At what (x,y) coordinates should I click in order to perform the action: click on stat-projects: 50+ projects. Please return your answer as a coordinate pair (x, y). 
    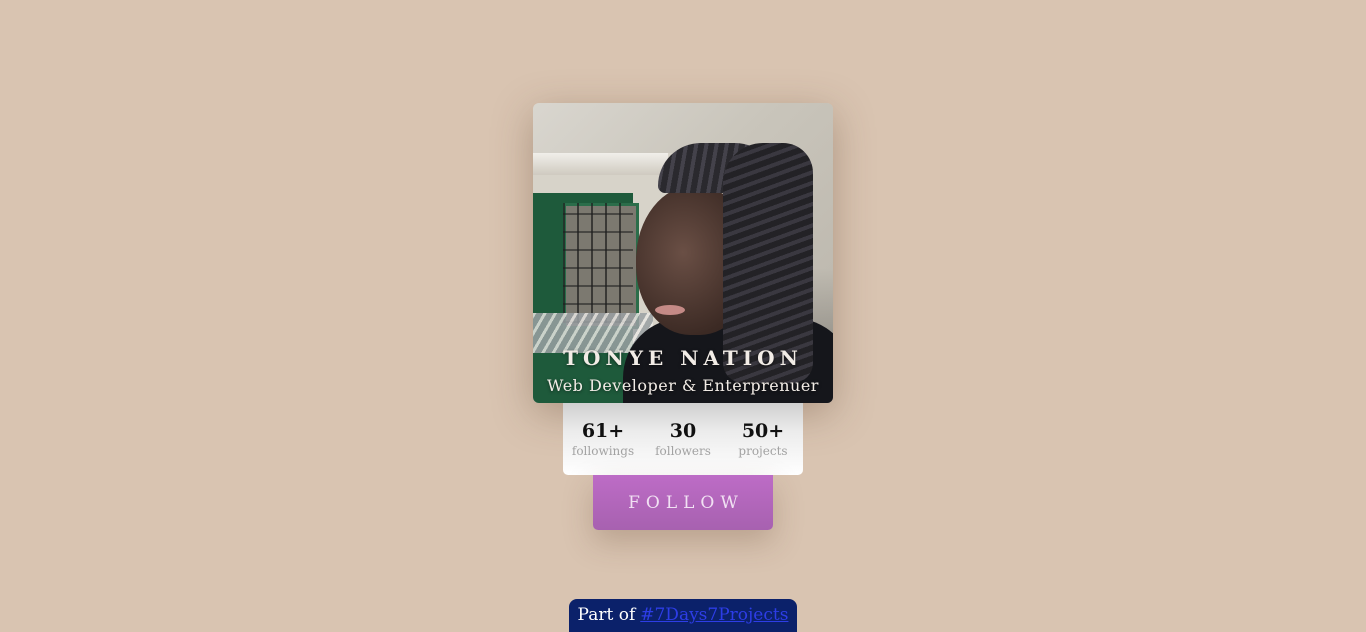
    Looking at the image, I should click on (763, 439).